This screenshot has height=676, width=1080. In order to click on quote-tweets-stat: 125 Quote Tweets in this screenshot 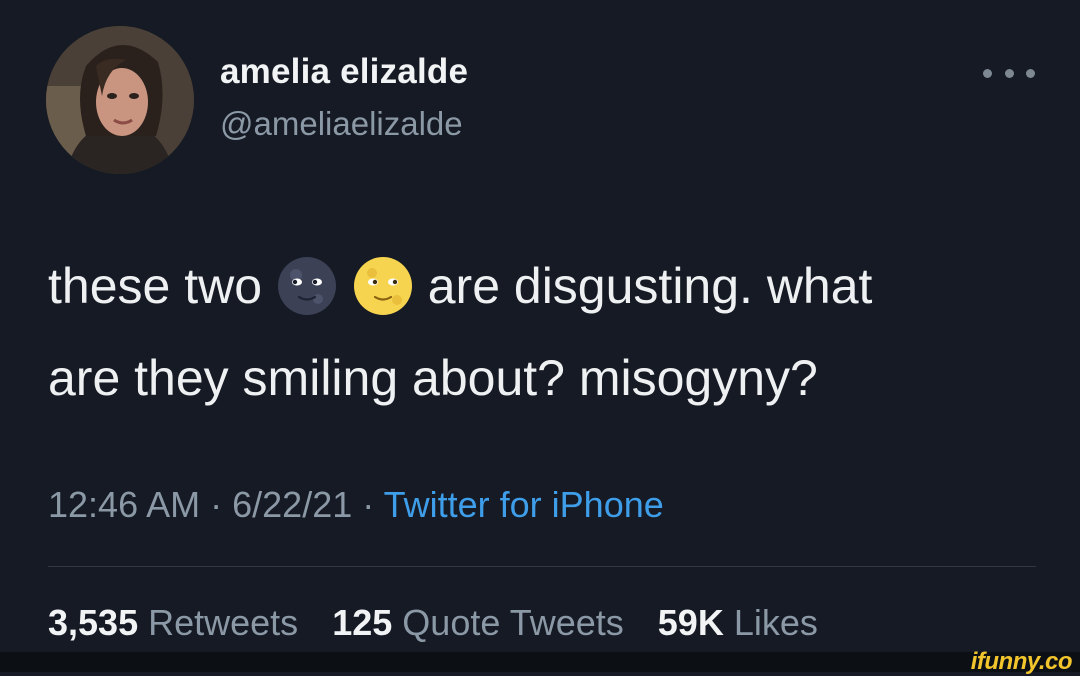, I will do `click(483, 622)`.